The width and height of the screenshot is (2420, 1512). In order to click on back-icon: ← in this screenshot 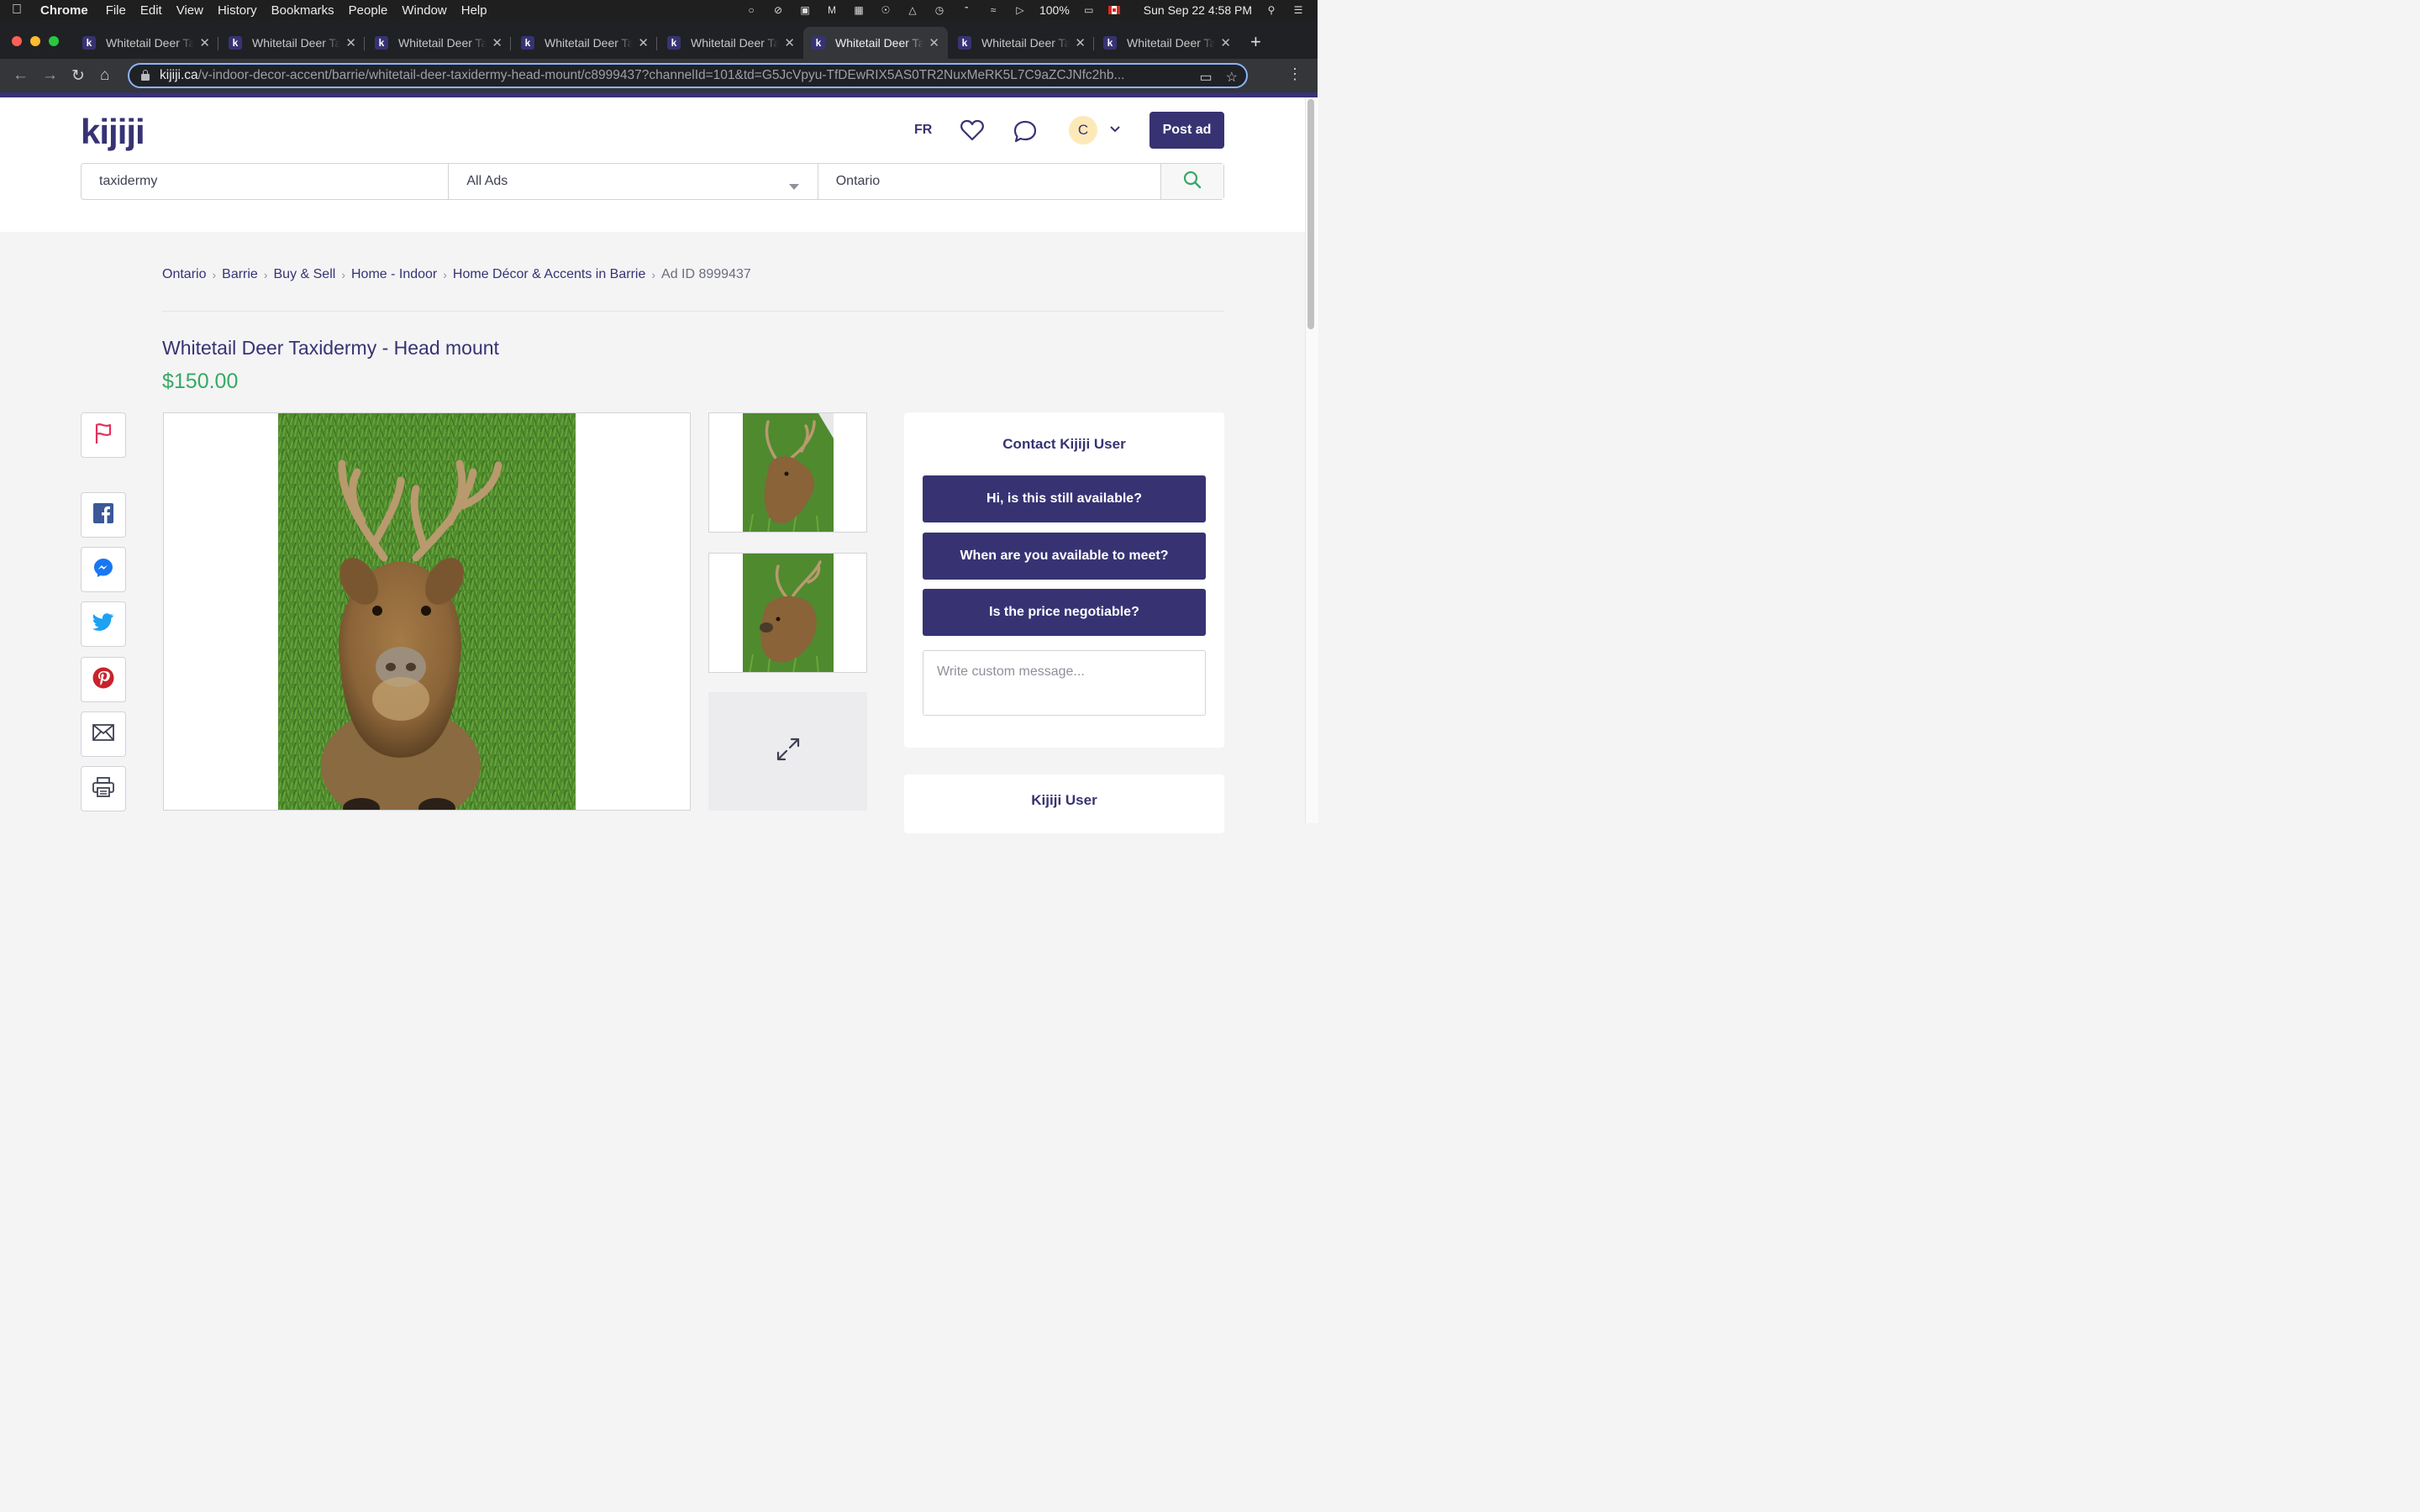, I will do `click(21, 75)`.